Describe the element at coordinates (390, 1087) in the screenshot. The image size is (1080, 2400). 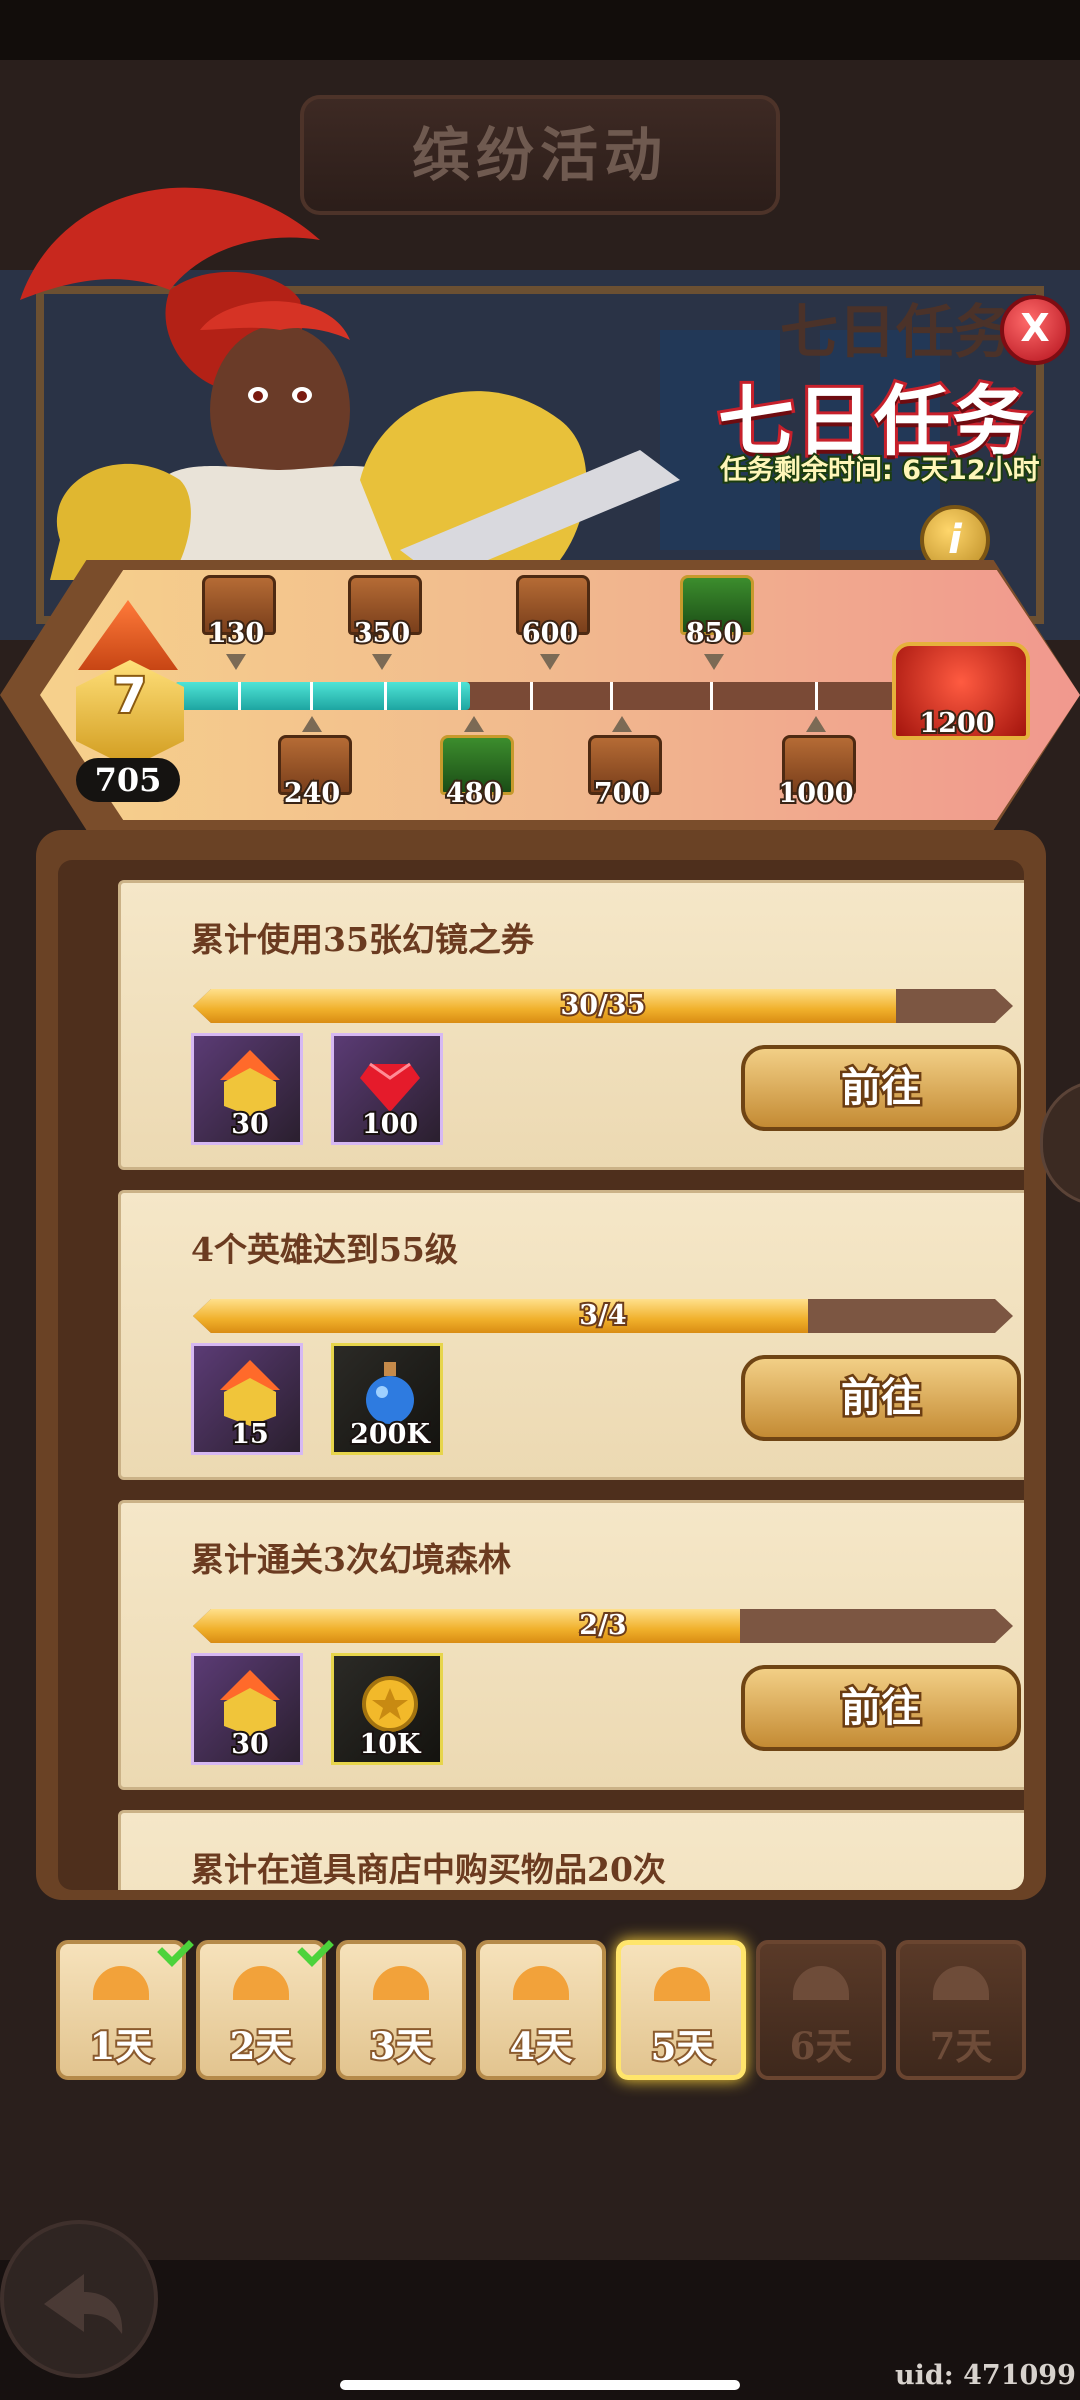
I see `ruby-gem-icon` at that location.